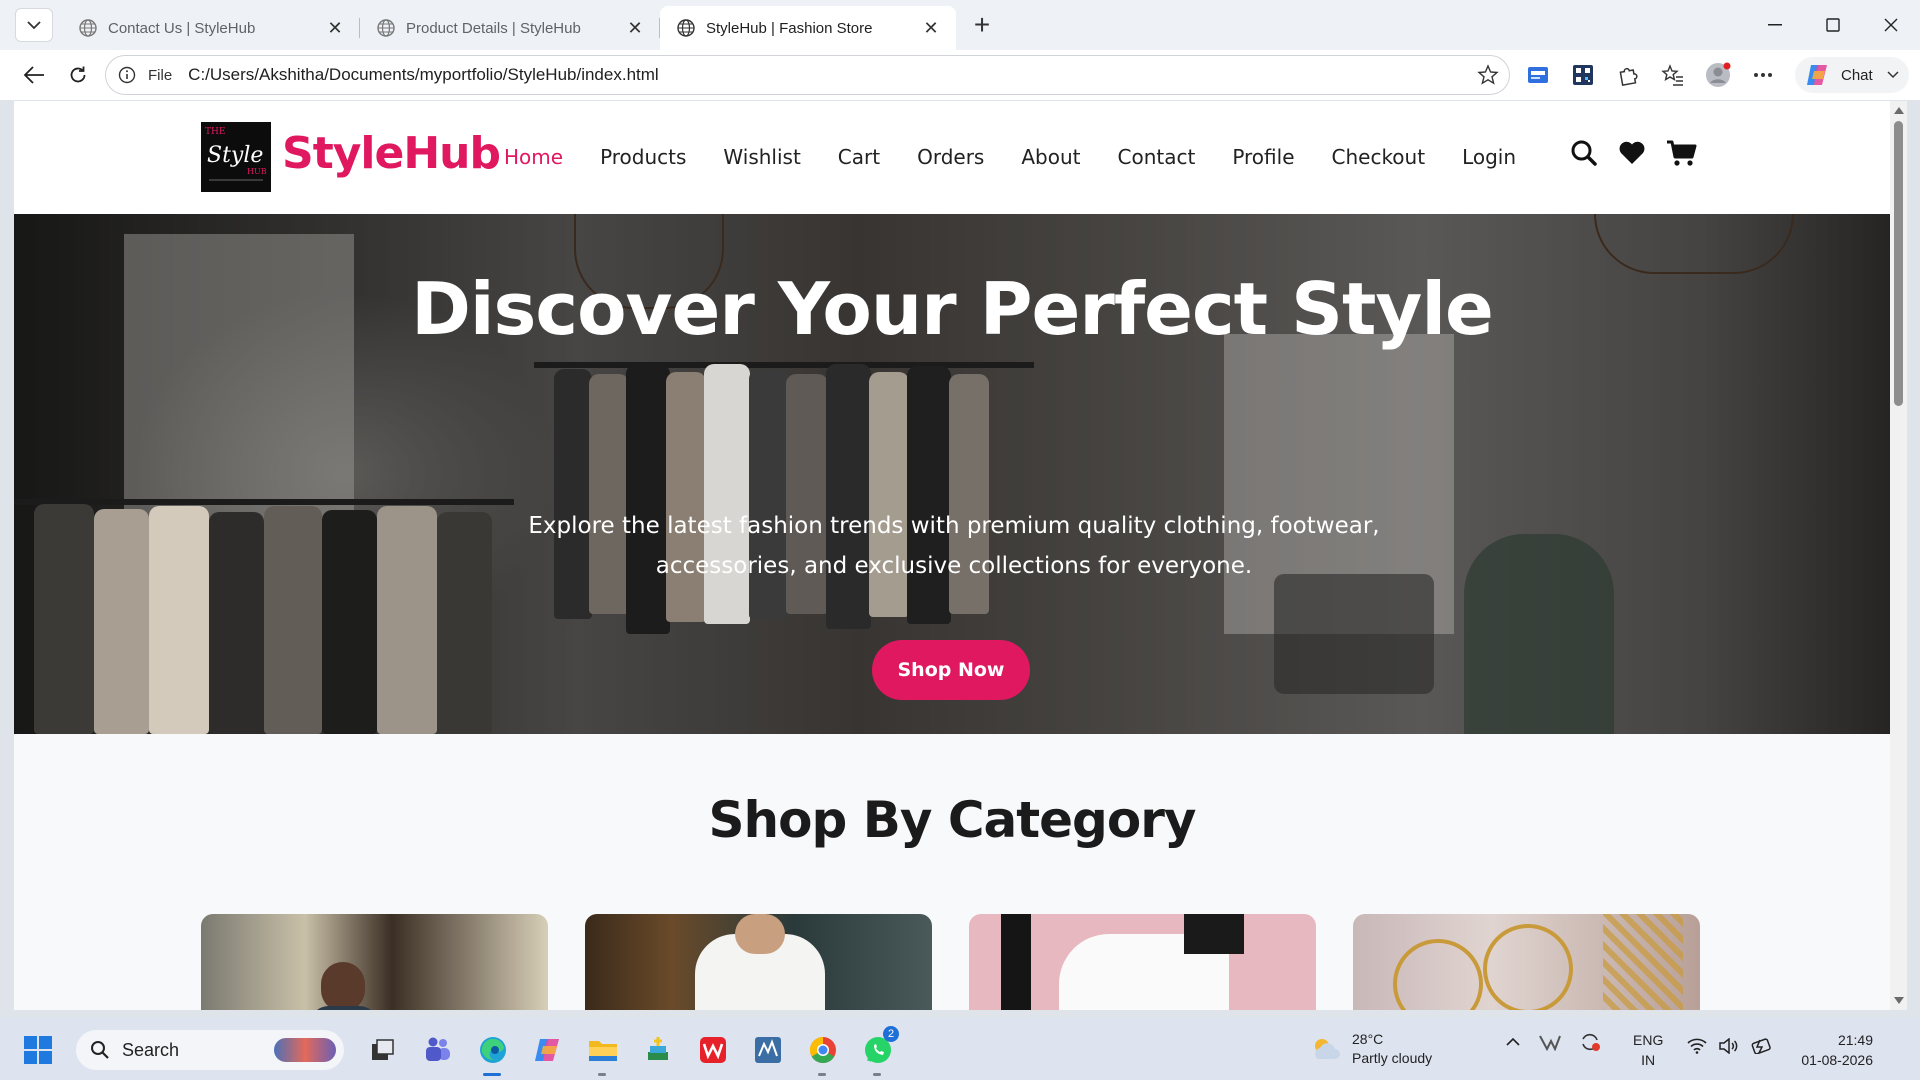 The height and width of the screenshot is (1080, 1920). I want to click on svg-text: Style, so click(235, 155).